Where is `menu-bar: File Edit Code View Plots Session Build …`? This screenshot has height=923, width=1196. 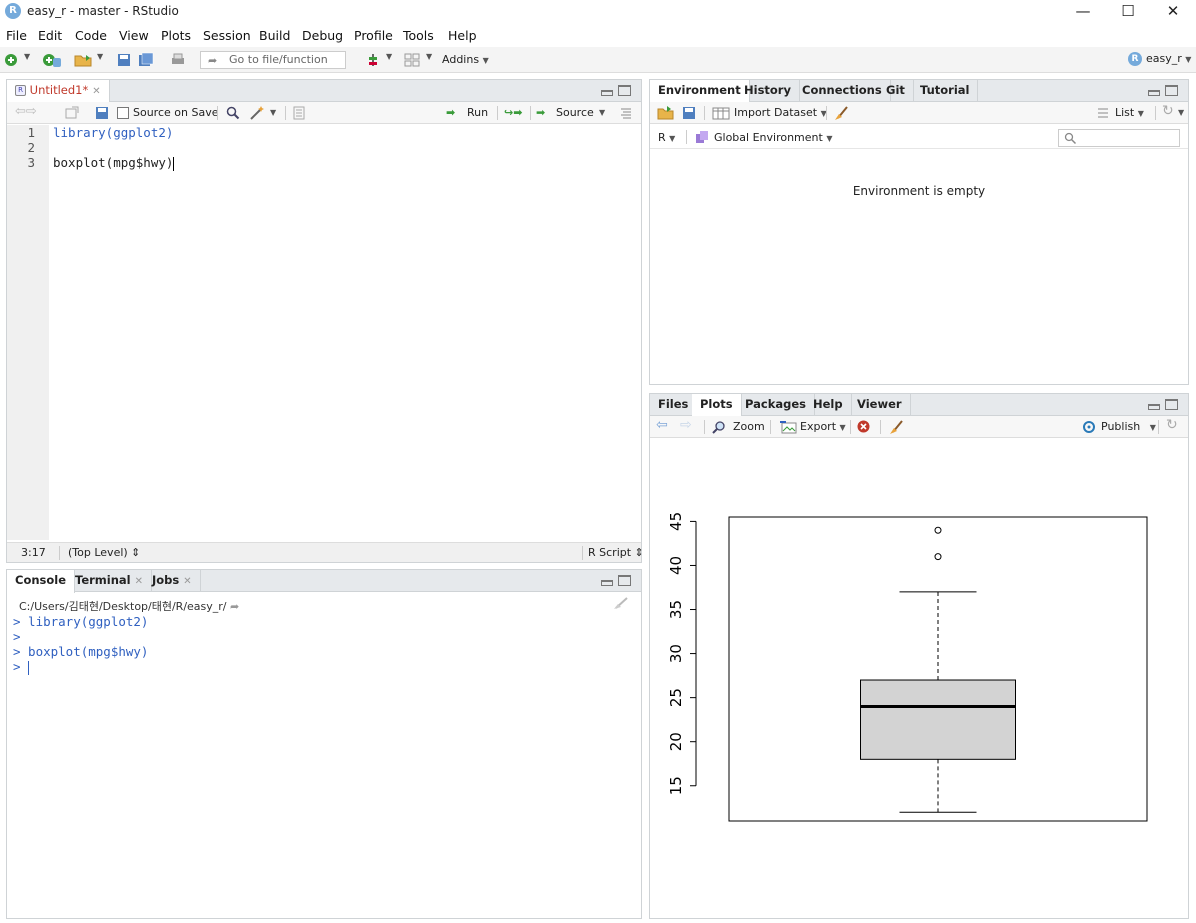 menu-bar: File Edit Code View Plots Session Build … is located at coordinates (598, 36).